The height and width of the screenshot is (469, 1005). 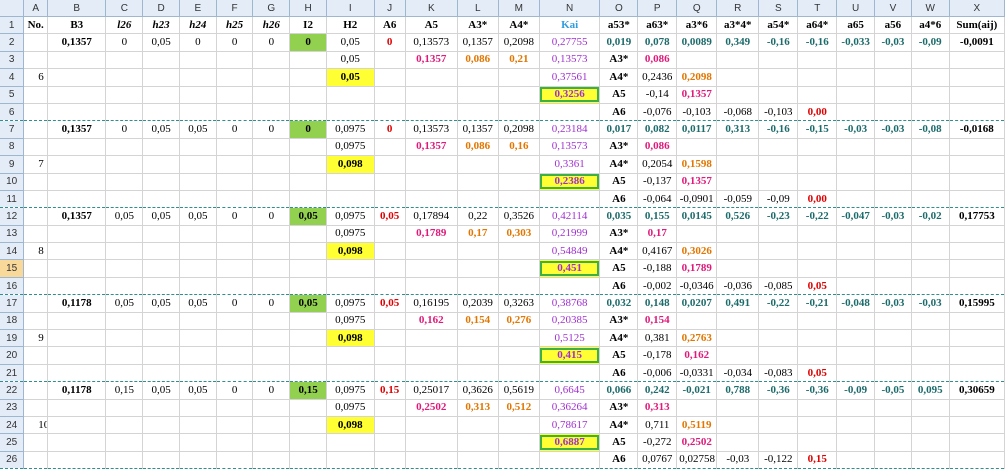 What do you see at coordinates (519, 303) in the screenshot?
I see `cell: 0,3263` at bounding box center [519, 303].